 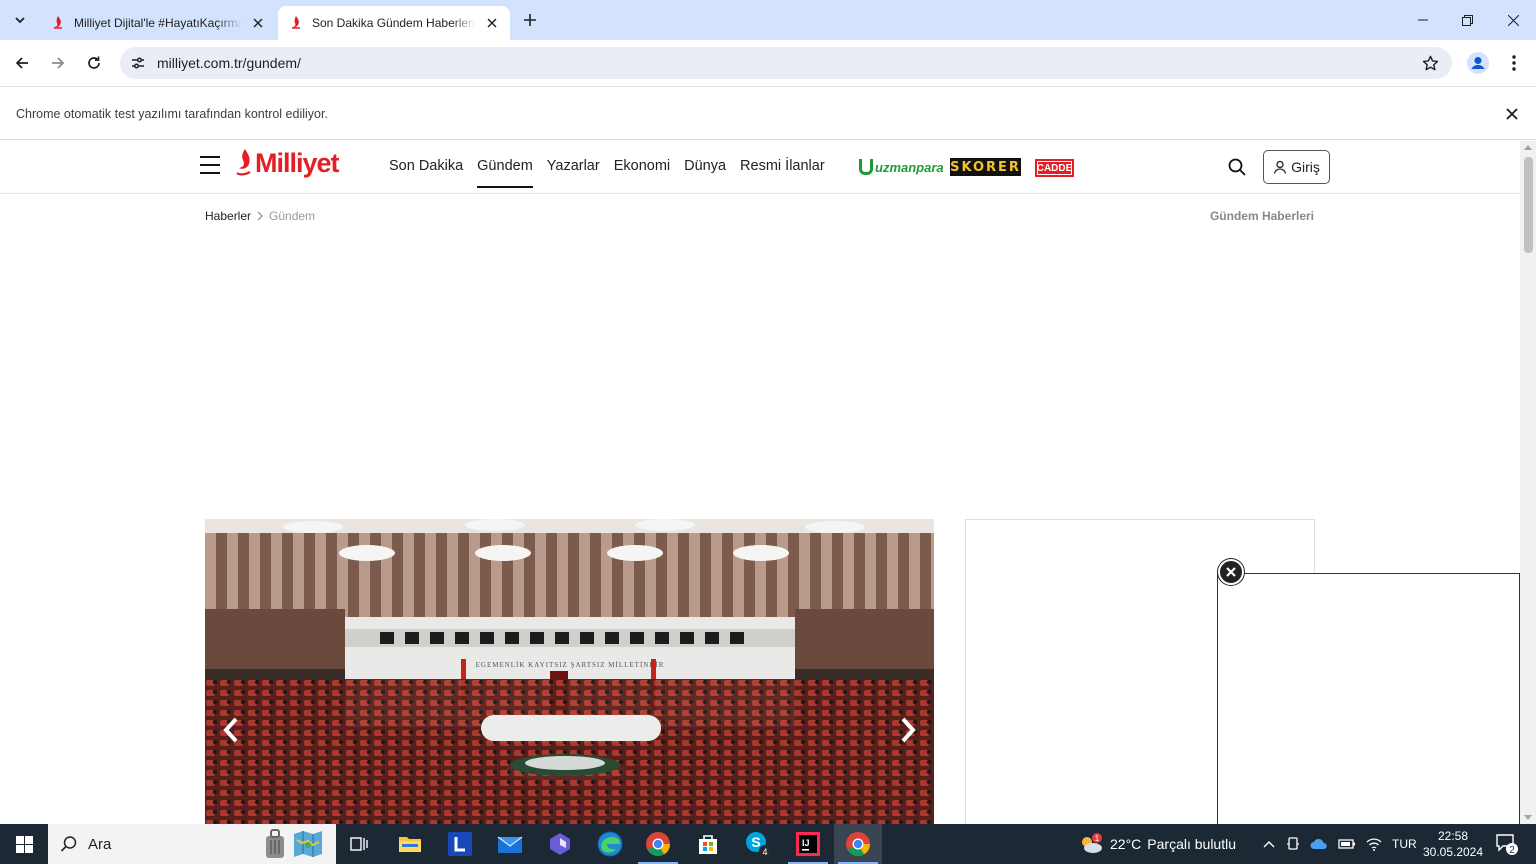 I want to click on skype-badge: 4, so click(x=764, y=852).